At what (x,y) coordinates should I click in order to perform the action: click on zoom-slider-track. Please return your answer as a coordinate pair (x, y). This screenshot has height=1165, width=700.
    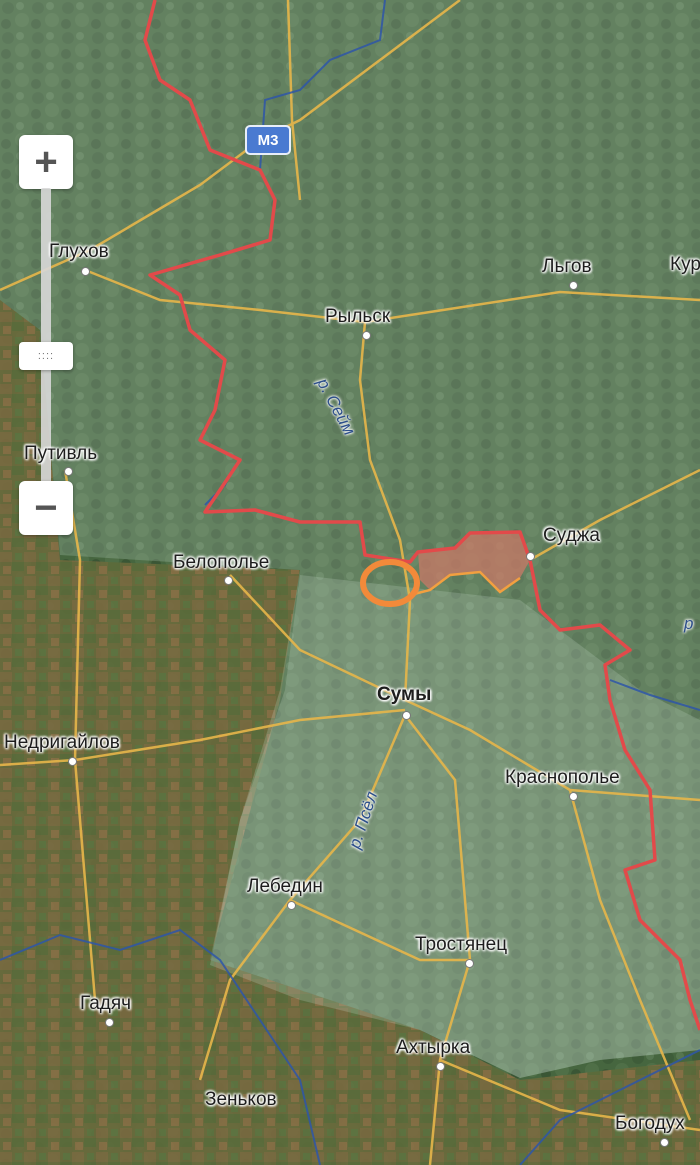
    Looking at the image, I should click on (46, 336).